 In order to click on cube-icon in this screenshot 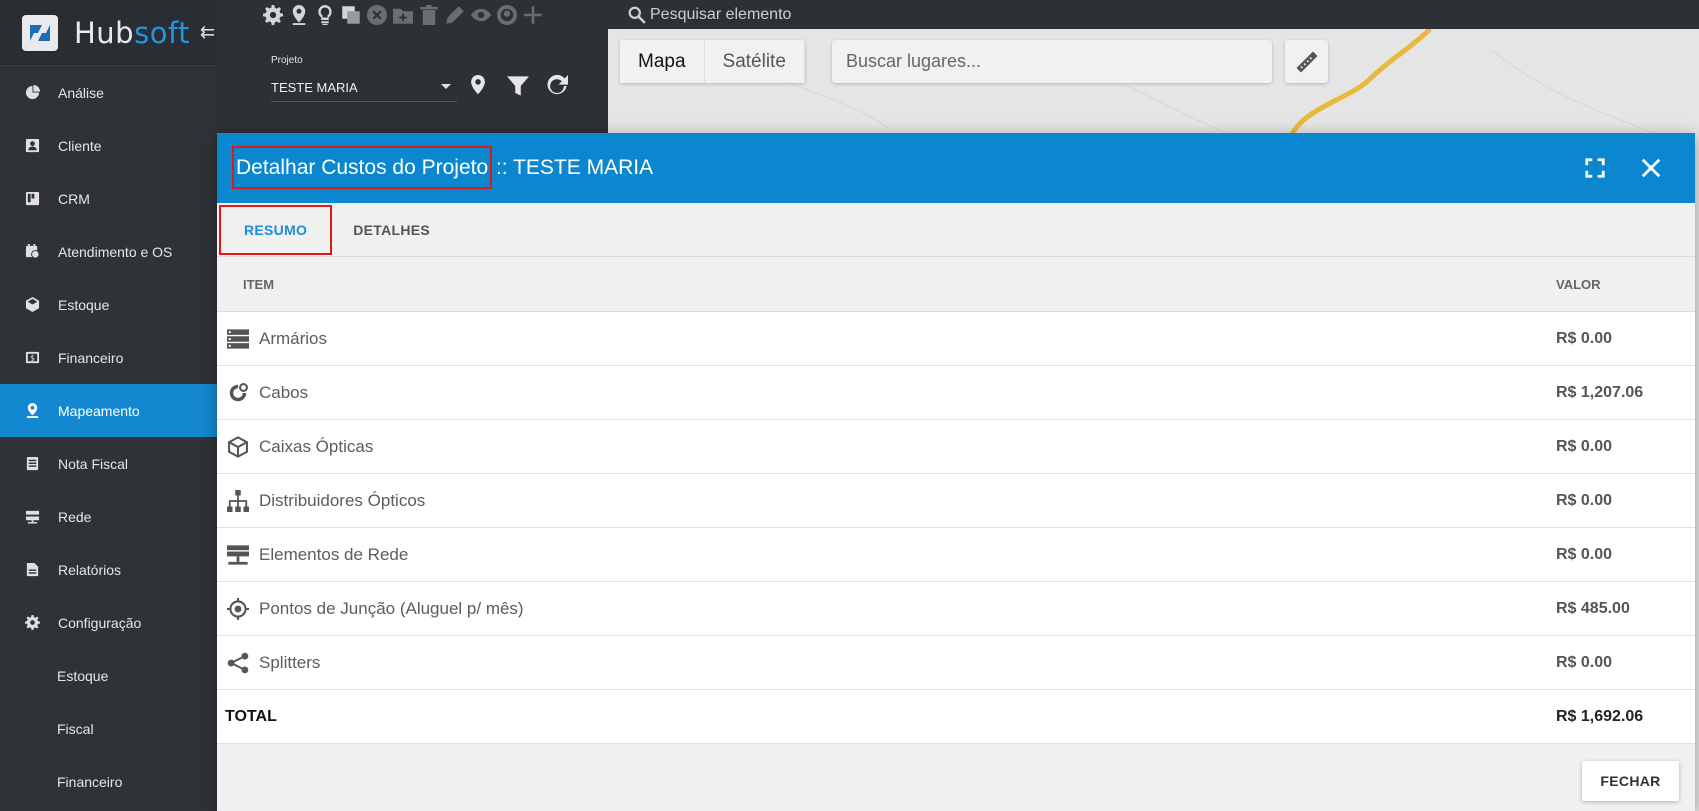, I will do `click(237, 446)`.